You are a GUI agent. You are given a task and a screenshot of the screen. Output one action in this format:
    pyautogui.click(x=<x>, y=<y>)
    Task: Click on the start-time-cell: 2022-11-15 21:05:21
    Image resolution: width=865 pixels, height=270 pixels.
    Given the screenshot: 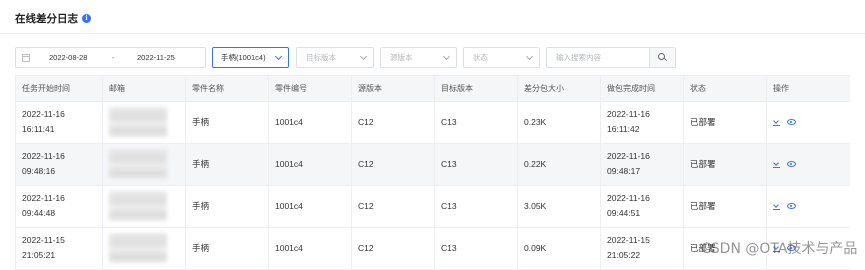 What is the action you would take?
    pyautogui.click(x=59, y=248)
    